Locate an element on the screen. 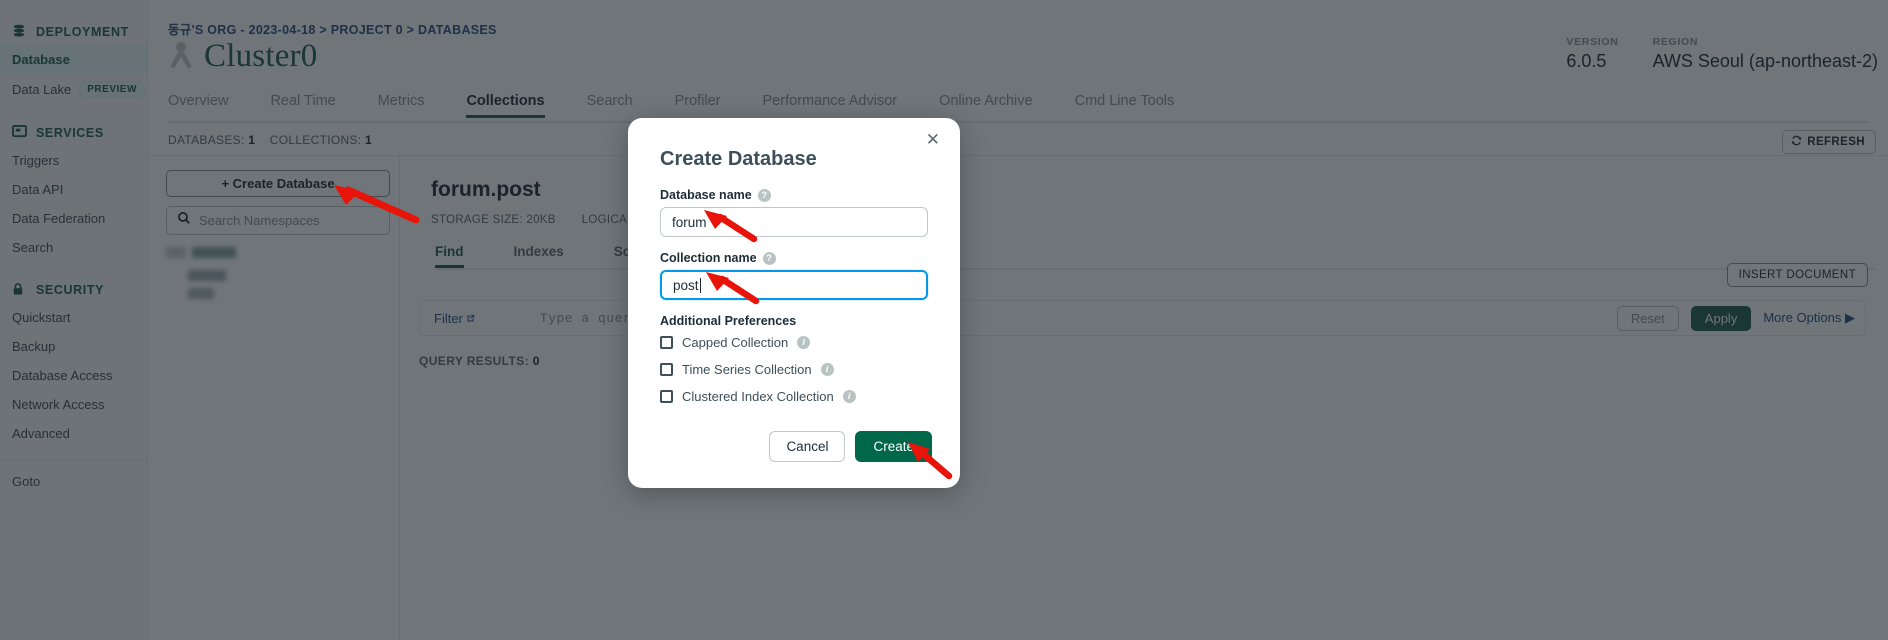 The image size is (1888, 640). database-name-input: forum is located at coordinates (794, 222).